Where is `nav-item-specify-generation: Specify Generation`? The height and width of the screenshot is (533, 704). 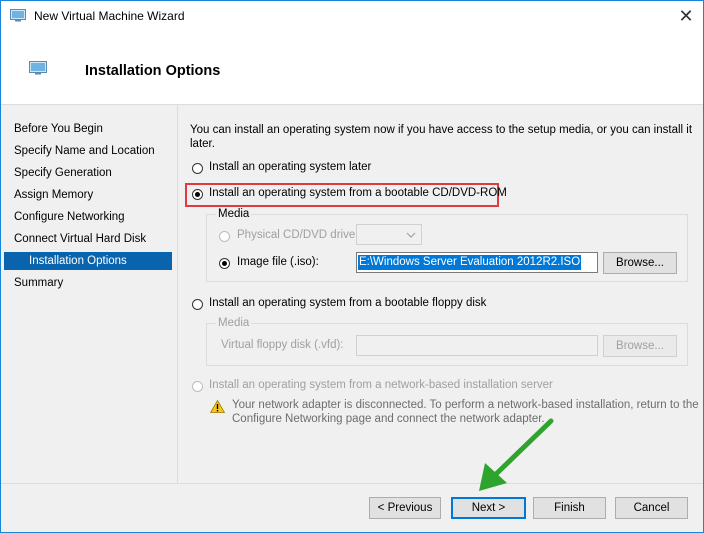 nav-item-specify-generation: Specify Generation is located at coordinates (88, 173).